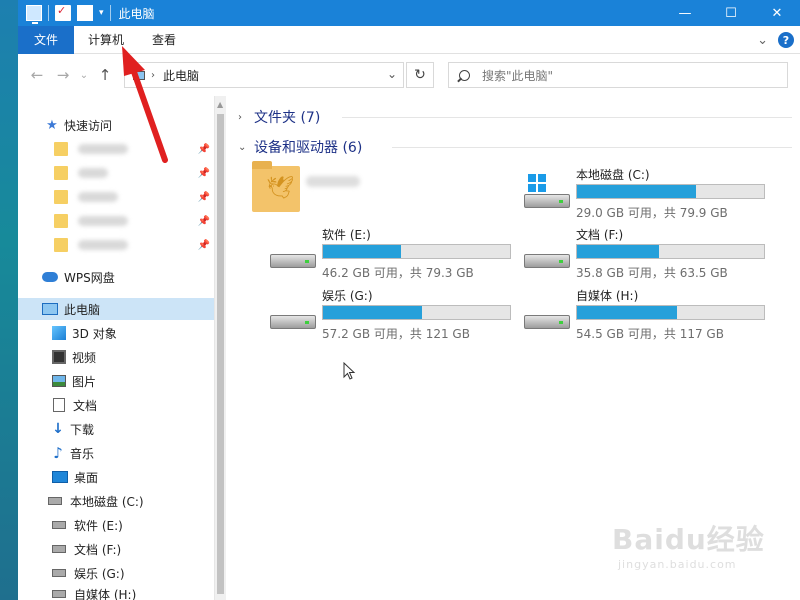 The width and height of the screenshot is (800, 600). What do you see at coordinates (181, 75) in the screenshot?
I see `breadcrumb-this-pc: 此电脑` at bounding box center [181, 75].